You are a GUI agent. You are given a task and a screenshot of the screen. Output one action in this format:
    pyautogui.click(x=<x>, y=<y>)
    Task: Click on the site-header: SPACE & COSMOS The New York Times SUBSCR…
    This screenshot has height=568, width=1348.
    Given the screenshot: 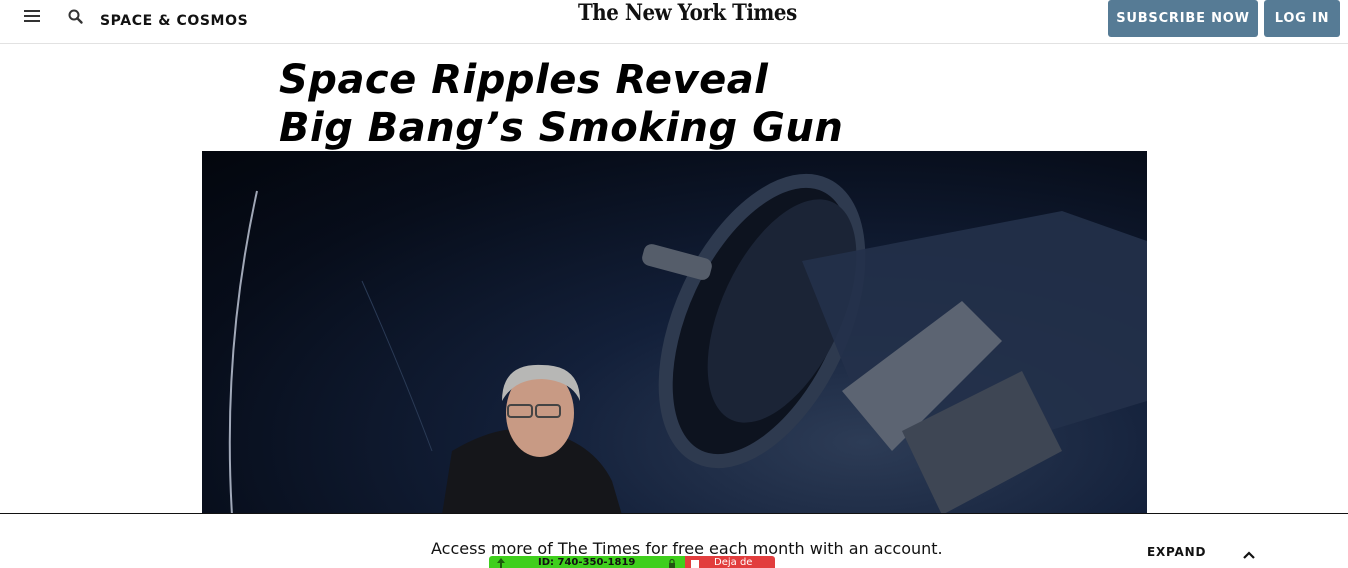 What is the action you would take?
    pyautogui.click(x=674, y=22)
    